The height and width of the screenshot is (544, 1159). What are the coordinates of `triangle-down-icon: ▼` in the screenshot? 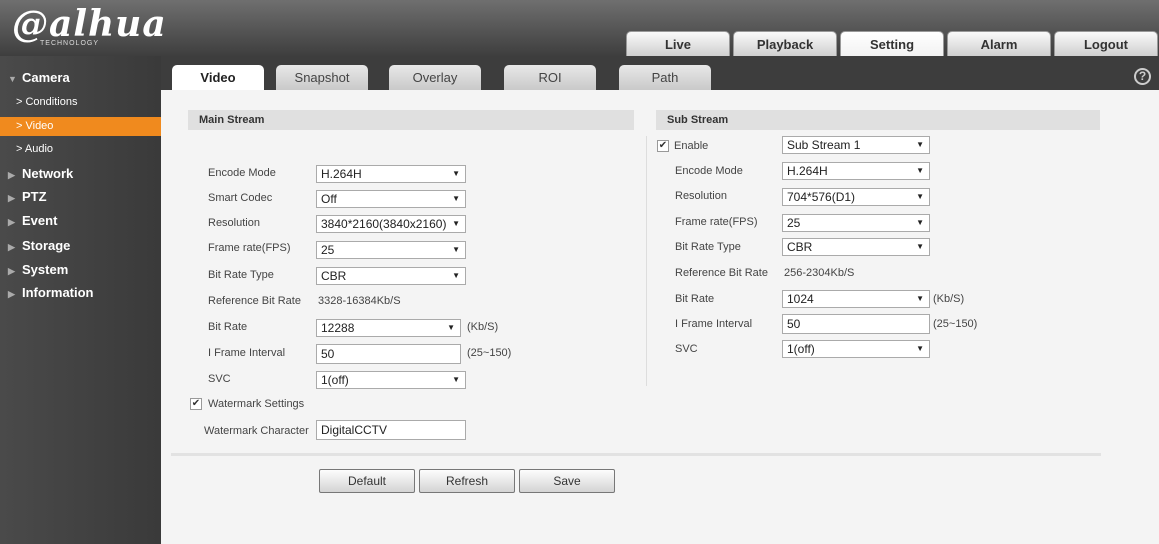 It's located at (12, 79).